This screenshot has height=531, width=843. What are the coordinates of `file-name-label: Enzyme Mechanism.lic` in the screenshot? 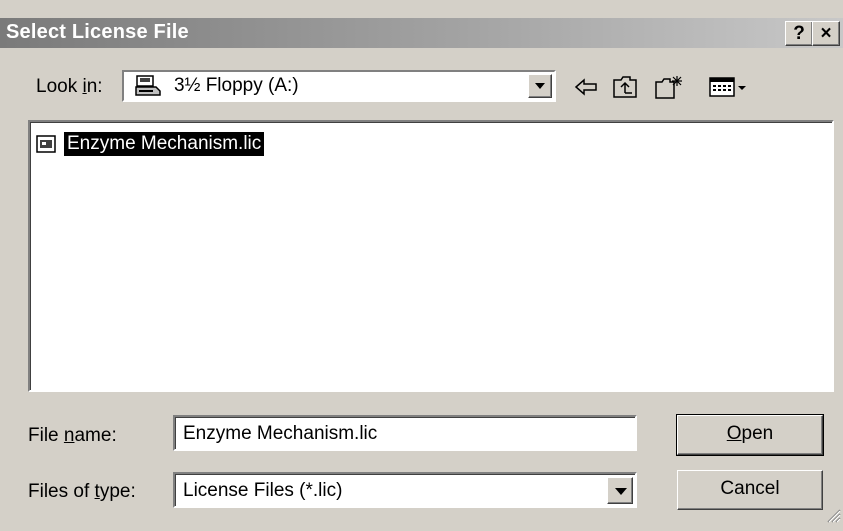 It's located at (164, 144).